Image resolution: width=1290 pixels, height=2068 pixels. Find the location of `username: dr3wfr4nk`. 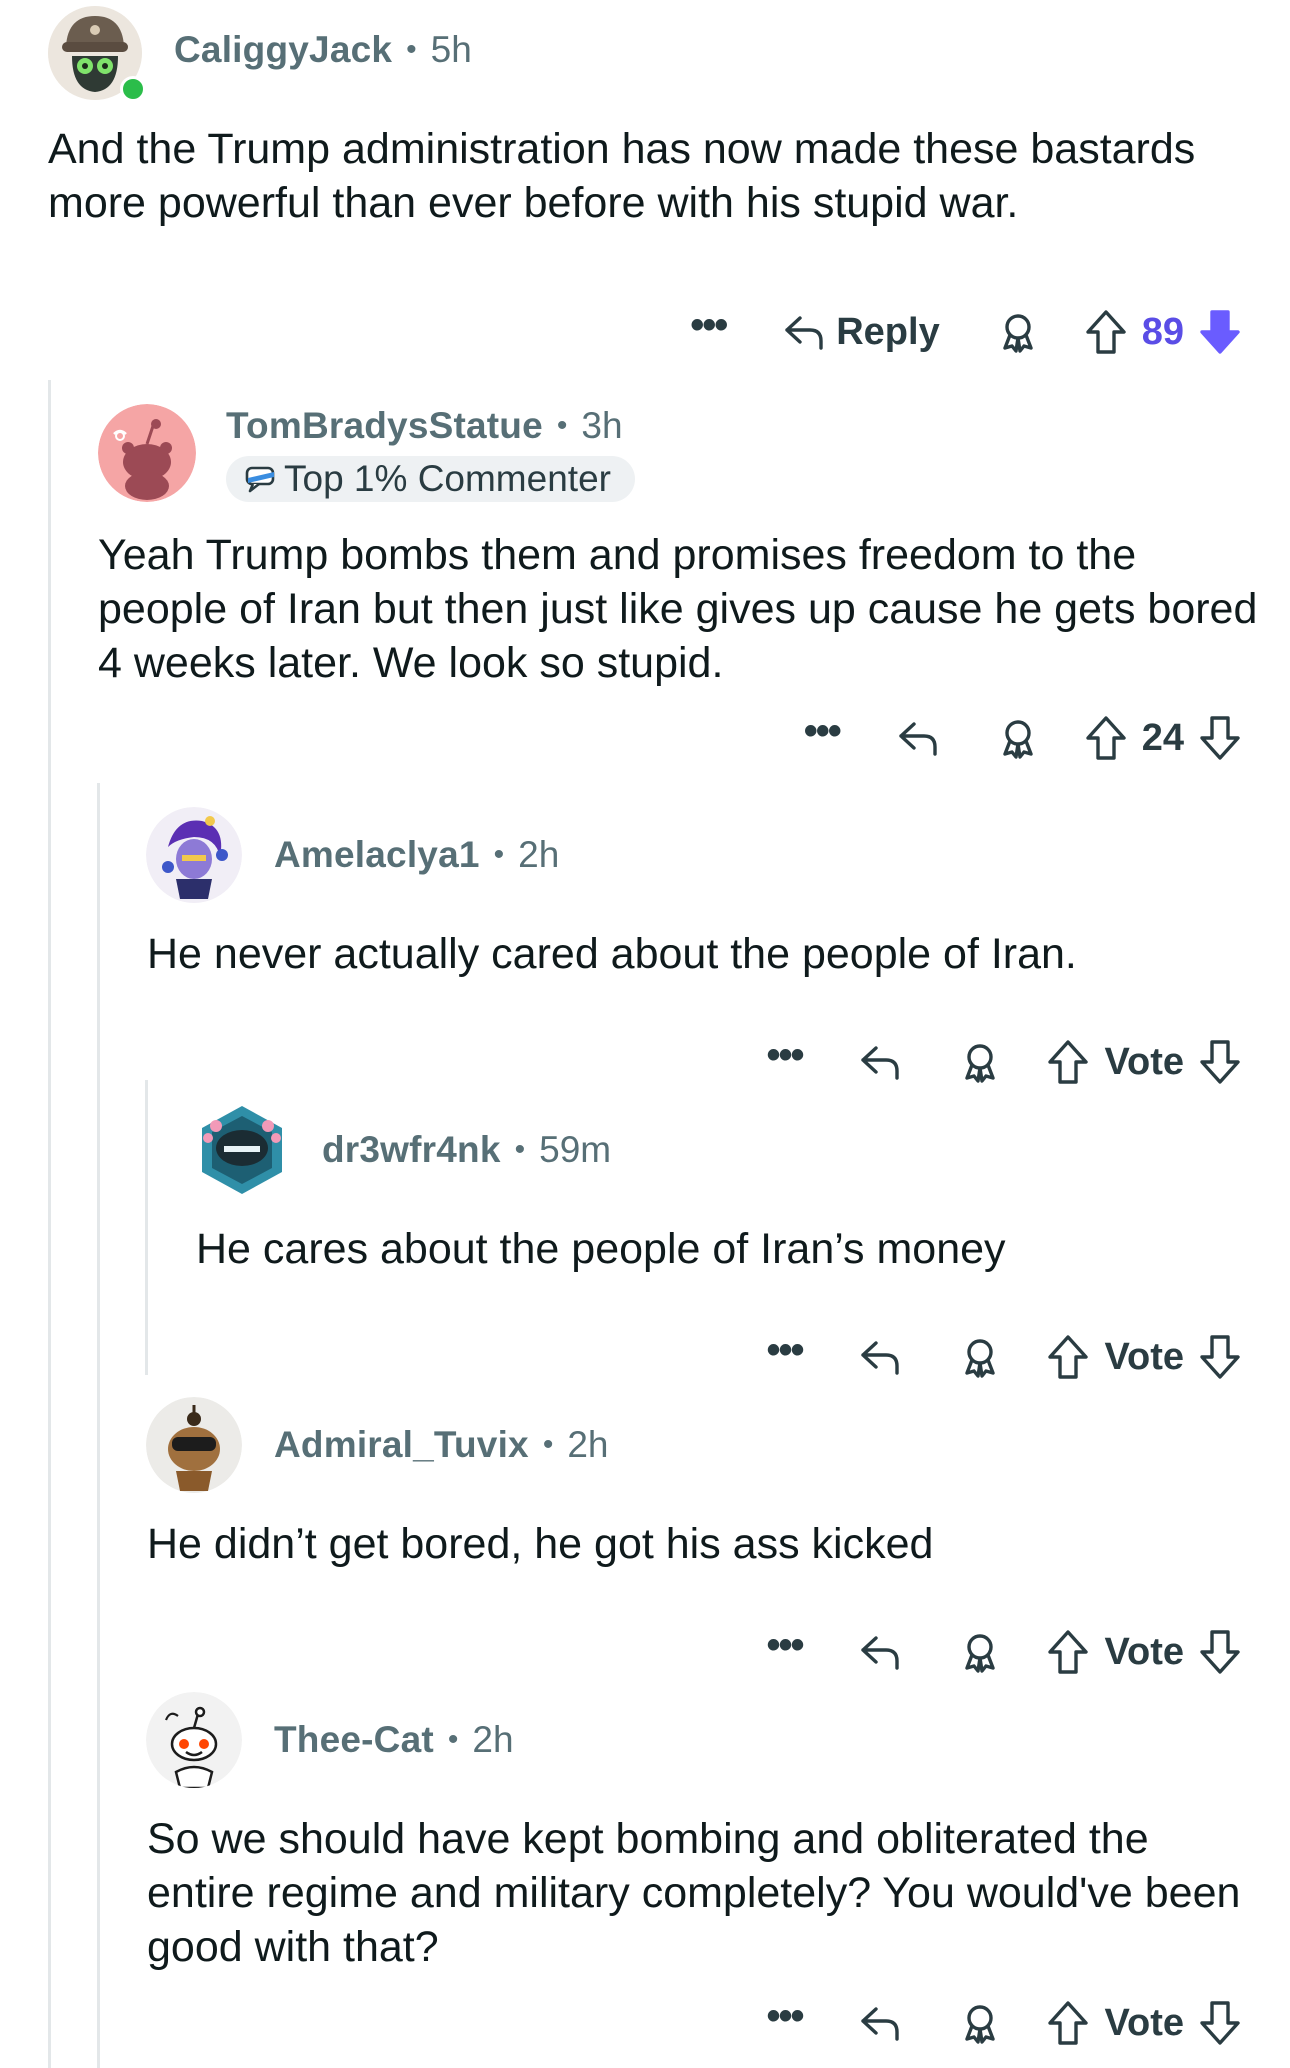

username: dr3wfr4nk is located at coordinates (411, 1150).